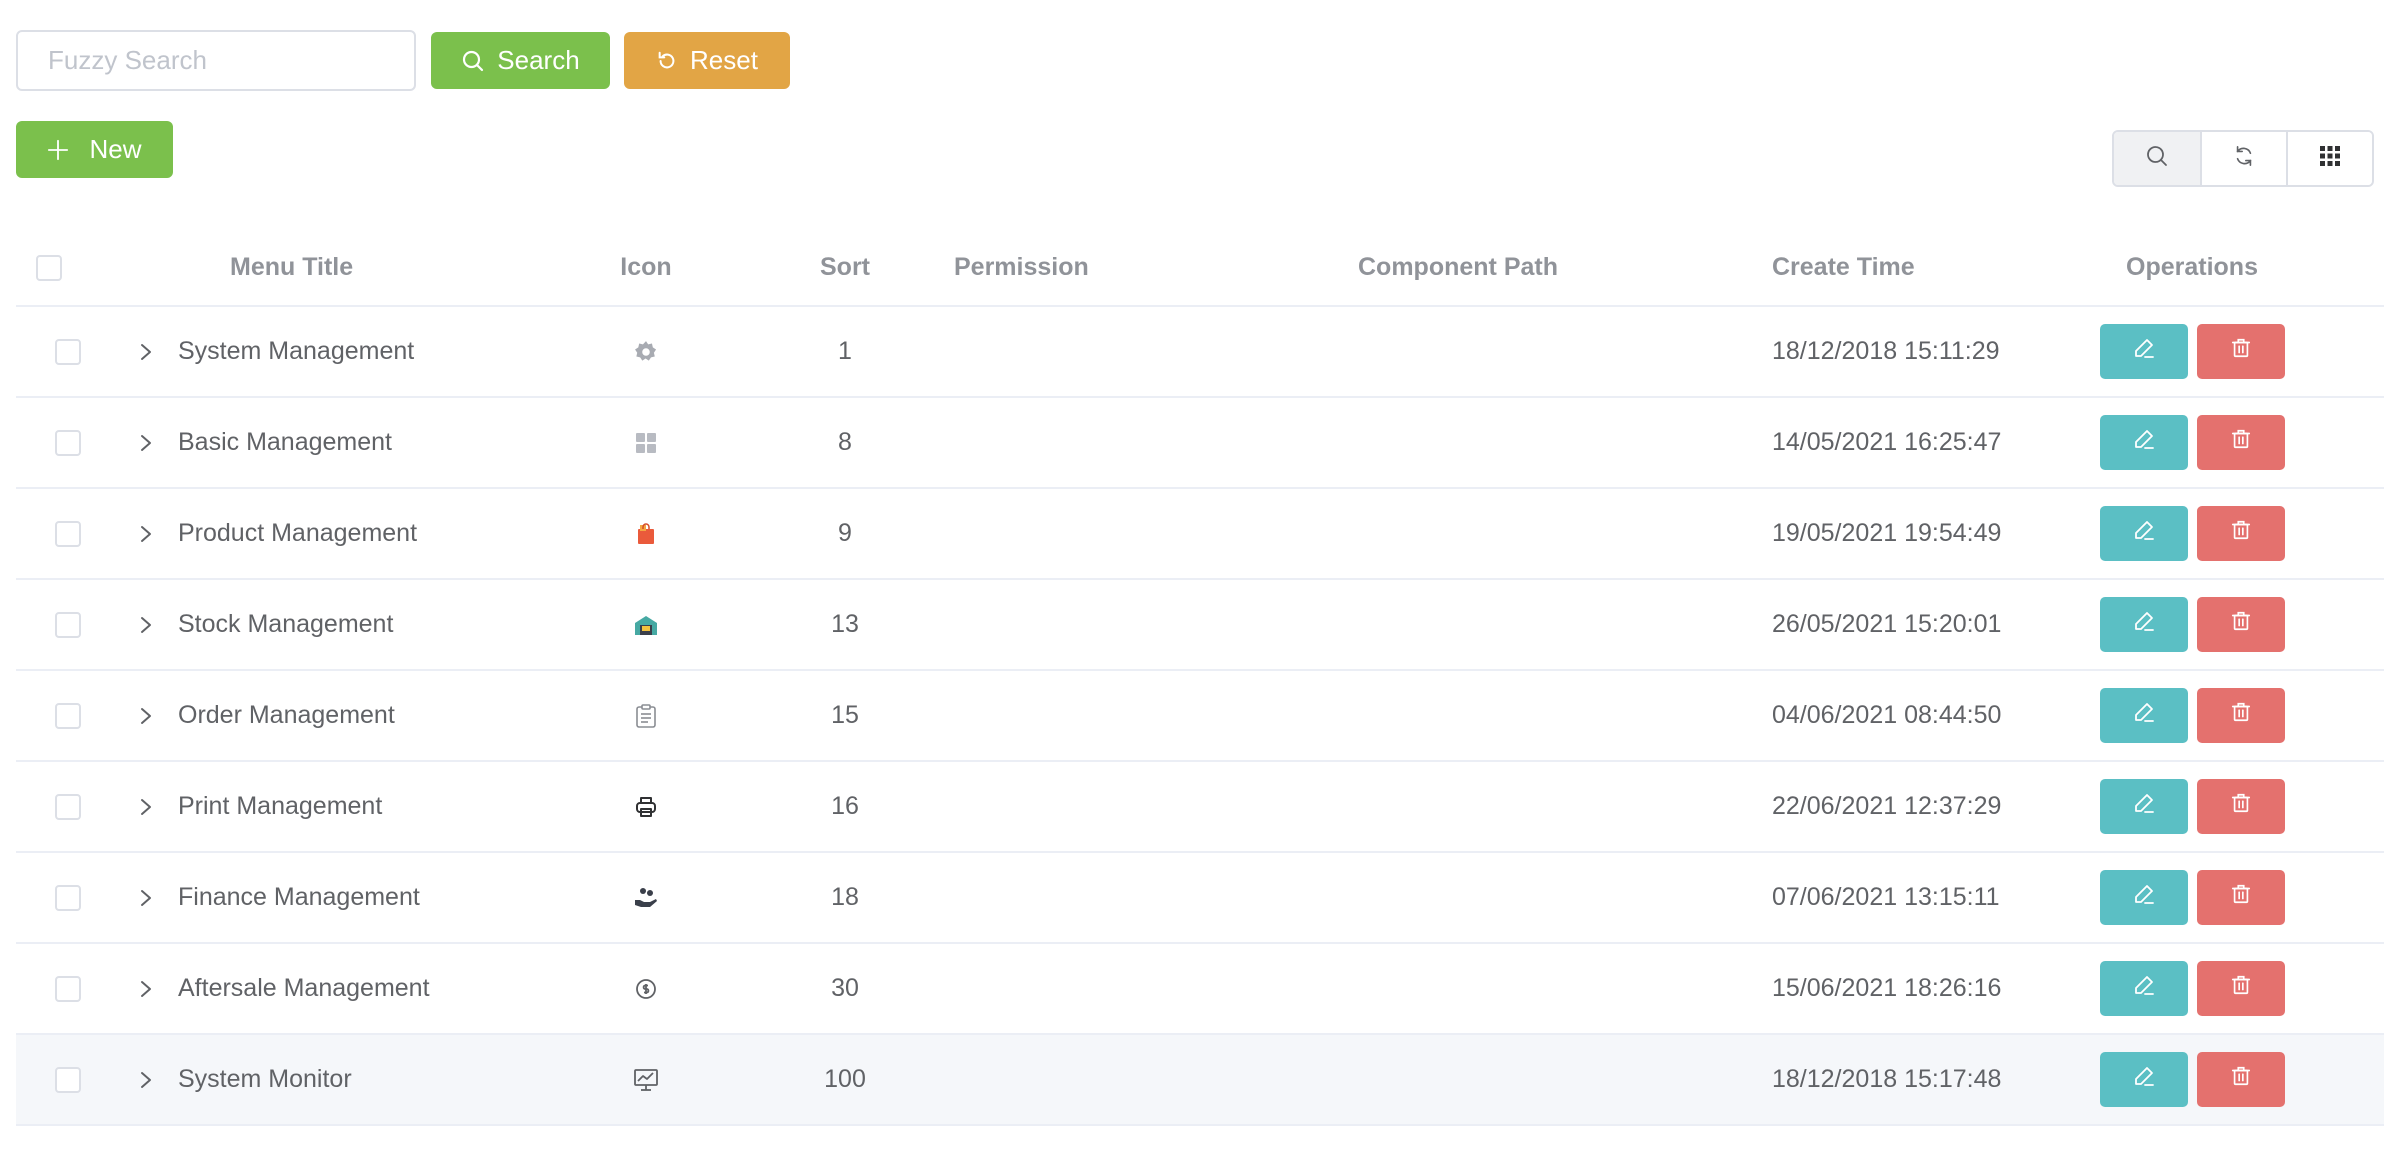  I want to click on plus-icon, so click(58, 150).